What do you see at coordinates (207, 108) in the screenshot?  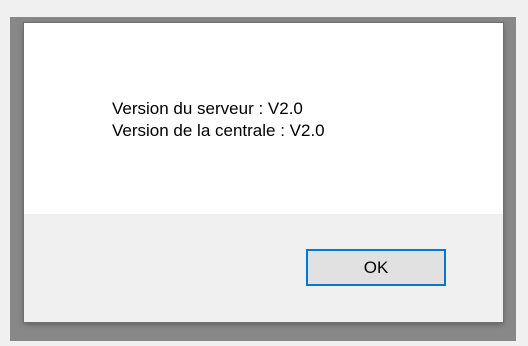 I see `server-version-text: Version du serveur : V2.0` at bounding box center [207, 108].